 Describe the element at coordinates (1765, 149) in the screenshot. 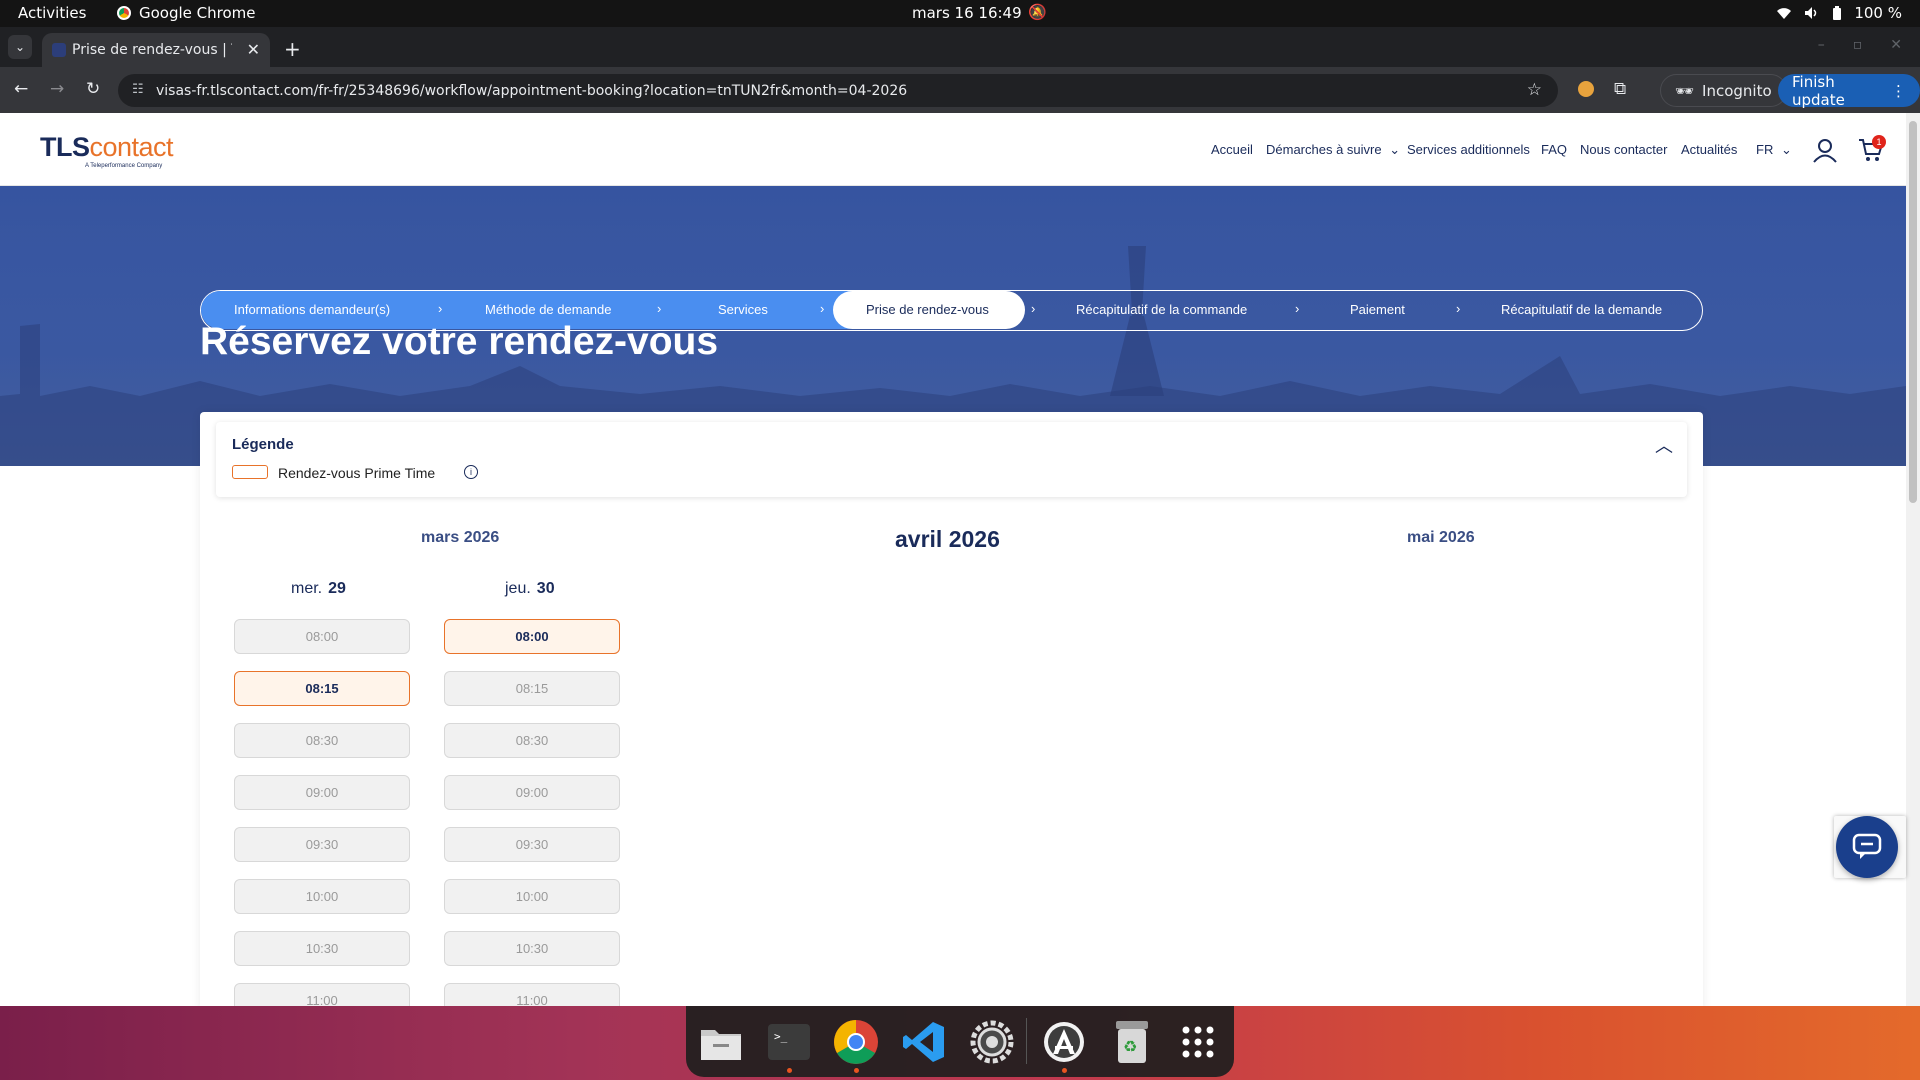

I see `language-label: FR` at that location.